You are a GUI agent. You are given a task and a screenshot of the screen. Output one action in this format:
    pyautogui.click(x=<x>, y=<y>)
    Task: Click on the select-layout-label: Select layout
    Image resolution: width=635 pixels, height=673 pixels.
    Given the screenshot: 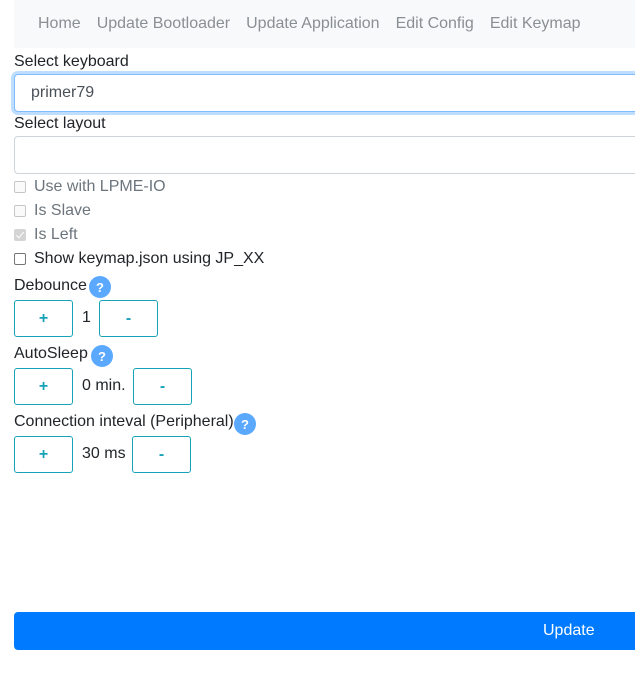 What is the action you would take?
    pyautogui.click(x=60, y=123)
    